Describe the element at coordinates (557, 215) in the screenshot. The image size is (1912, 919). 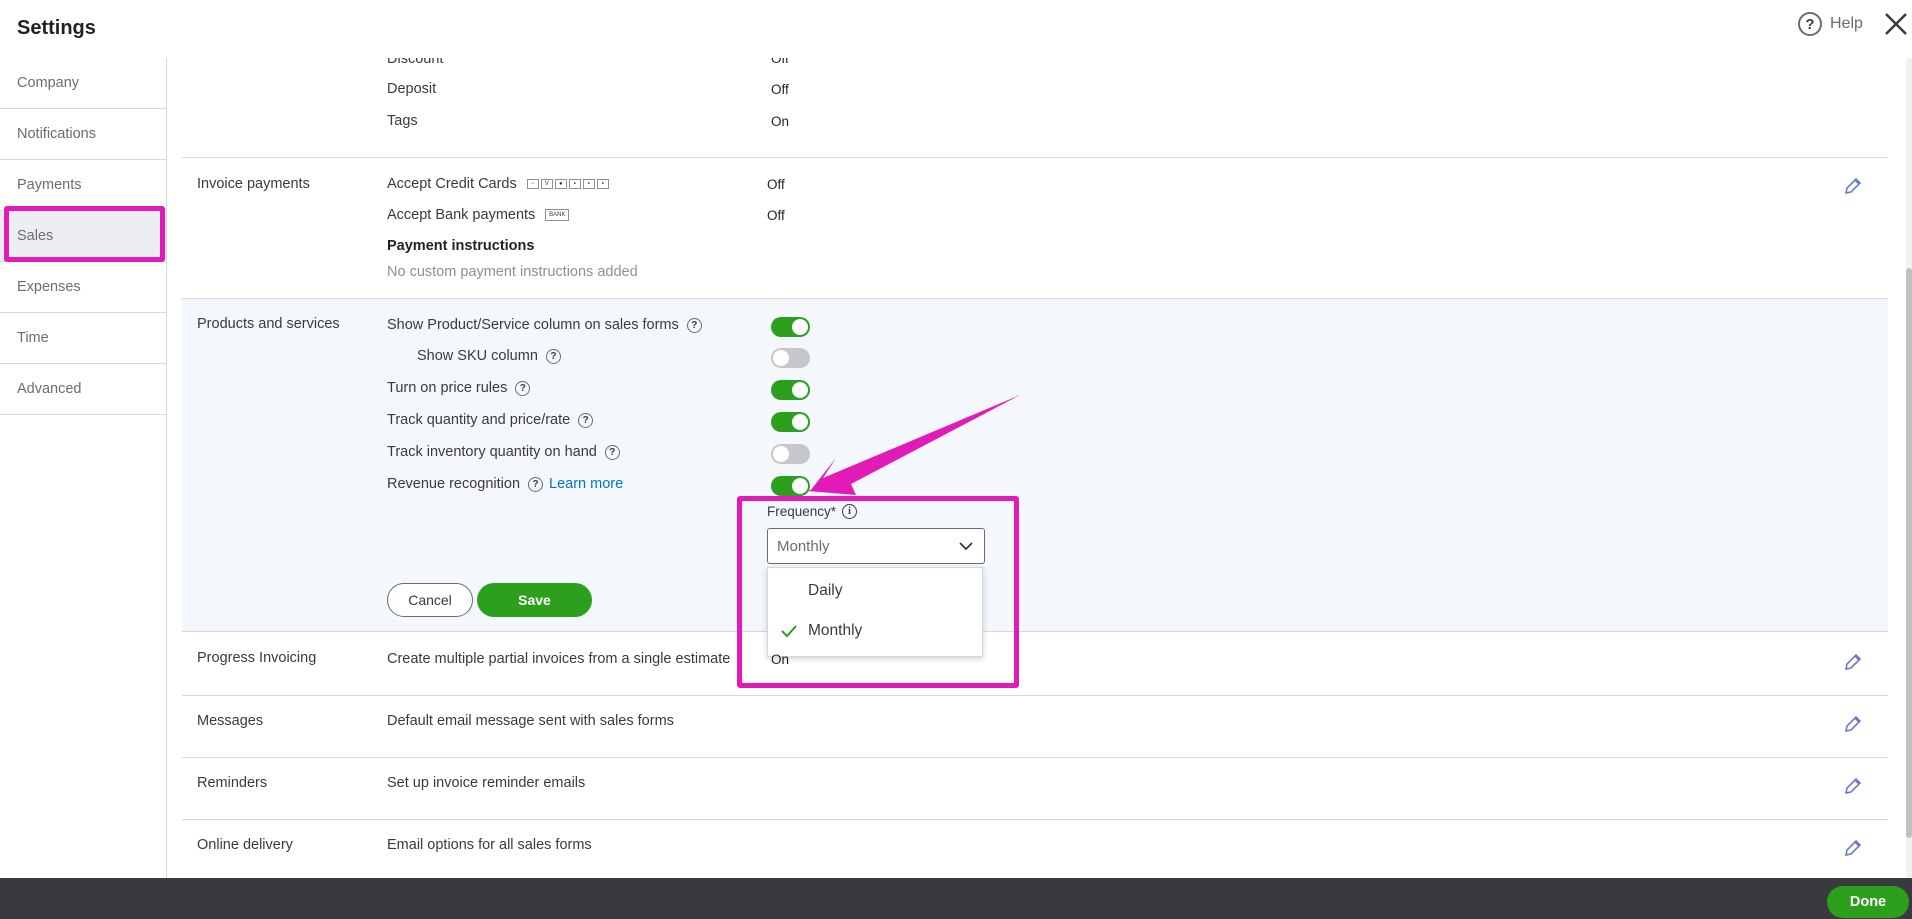
I see `bank-badge-icon: BANK` at that location.